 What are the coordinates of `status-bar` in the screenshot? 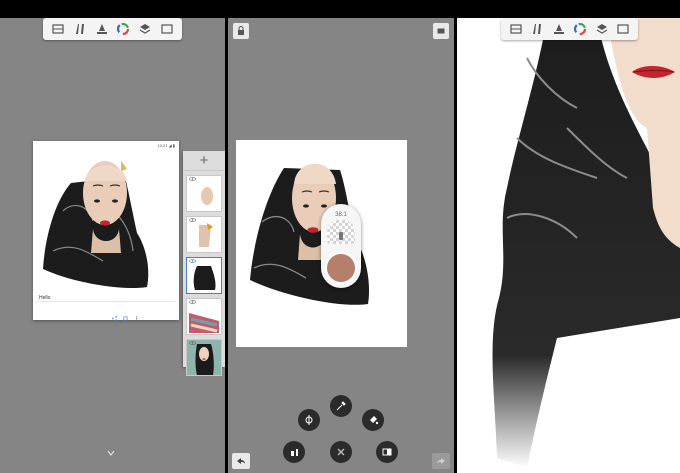 It's located at (340, 9).